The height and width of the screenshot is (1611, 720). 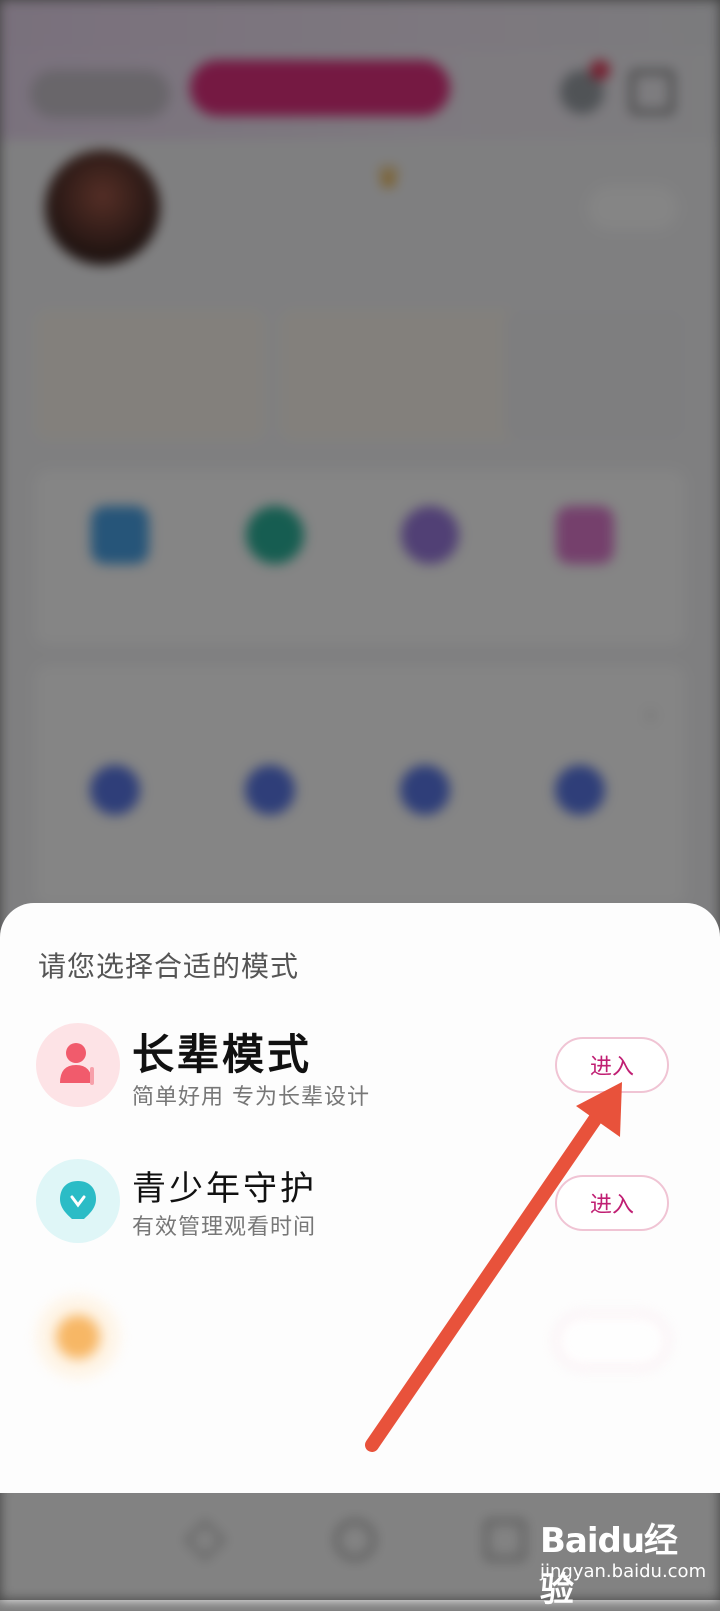 I want to click on elder-person-icon, so click(x=78, y=1065).